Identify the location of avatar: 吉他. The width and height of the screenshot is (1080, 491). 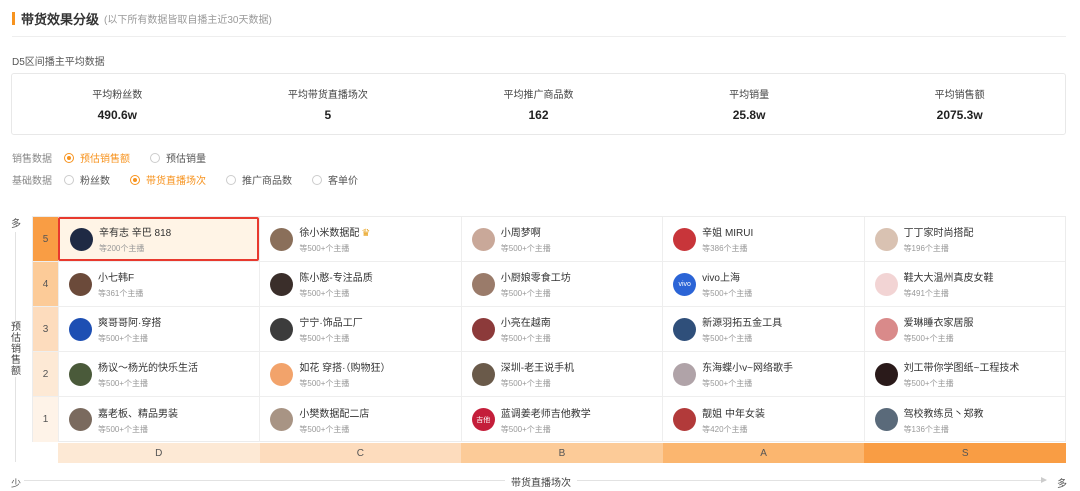
(483, 419).